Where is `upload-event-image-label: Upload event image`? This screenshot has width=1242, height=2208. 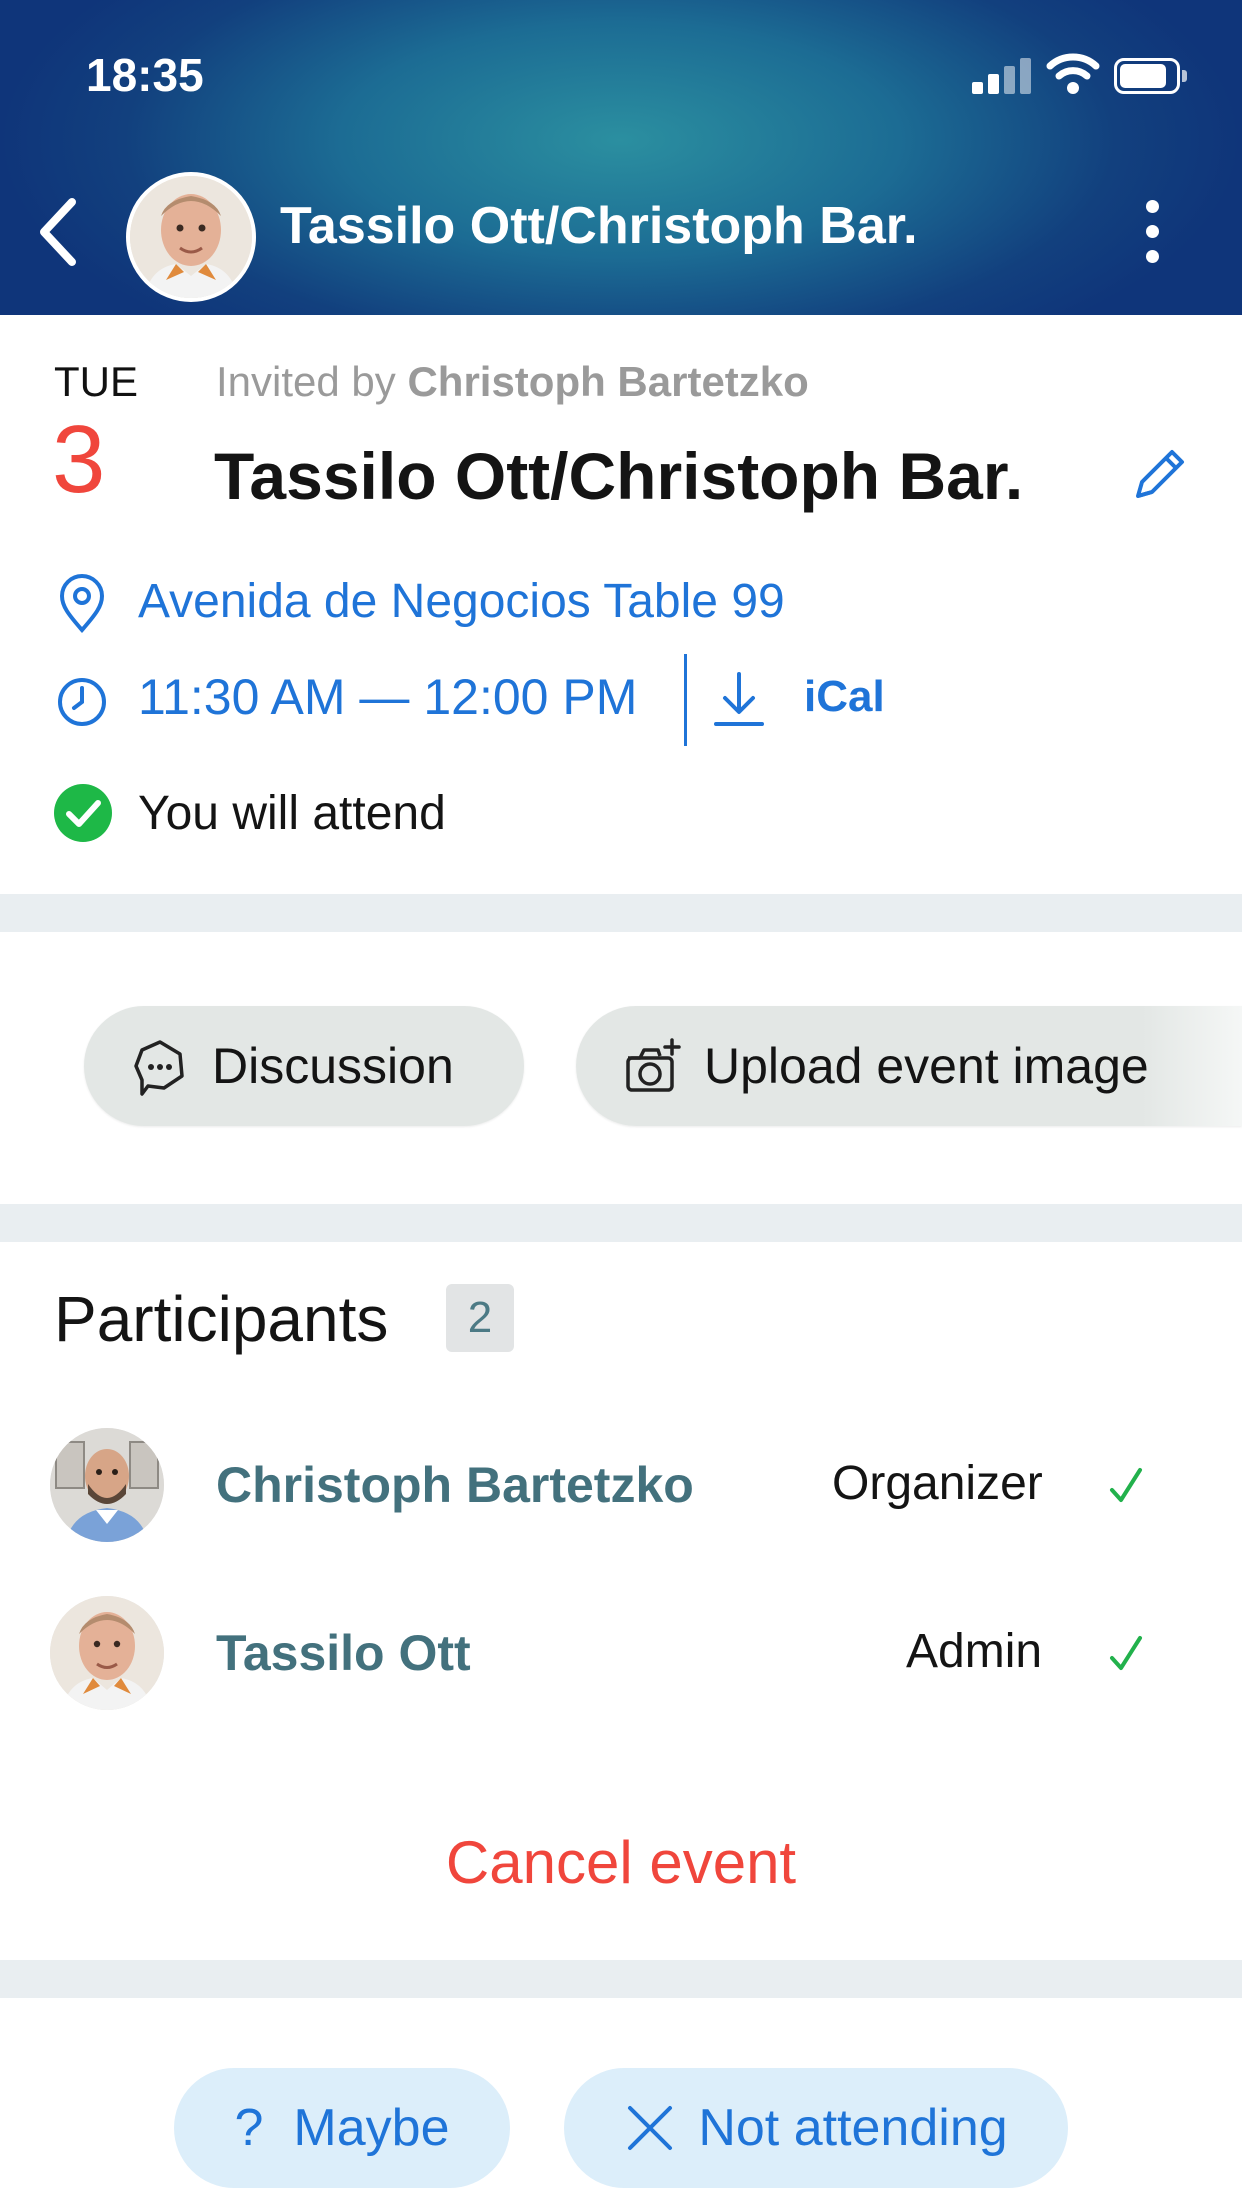
upload-event-image-label: Upload event image is located at coordinates (926, 1066).